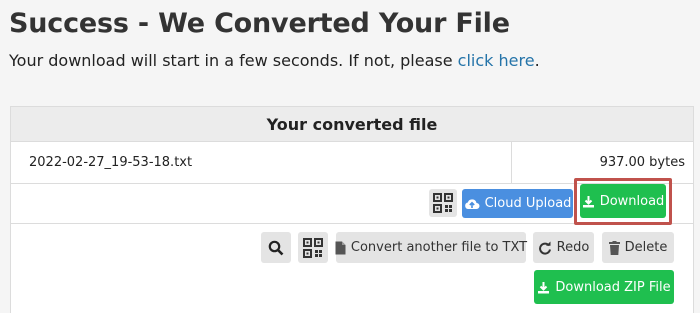 Image resolution: width=700 pixels, height=313 pixels. I want to click on download-notice-end: ., so click(537, 60).